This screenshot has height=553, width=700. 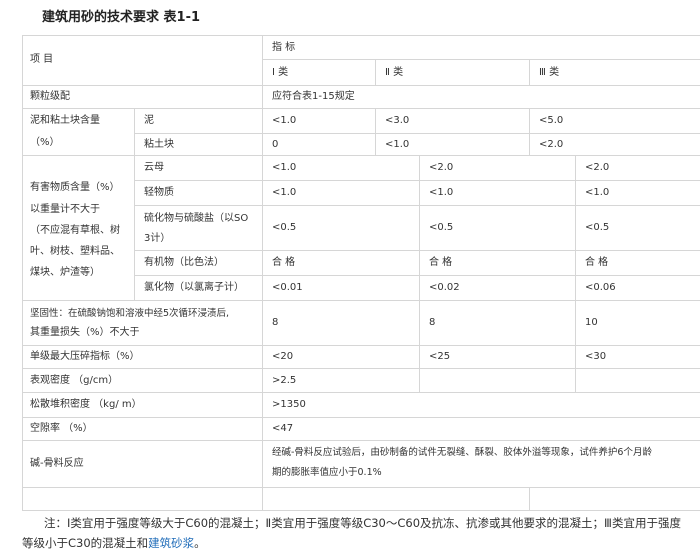 I want to click on harmful-row-name: 轻物质, so click(x=159, y=192).